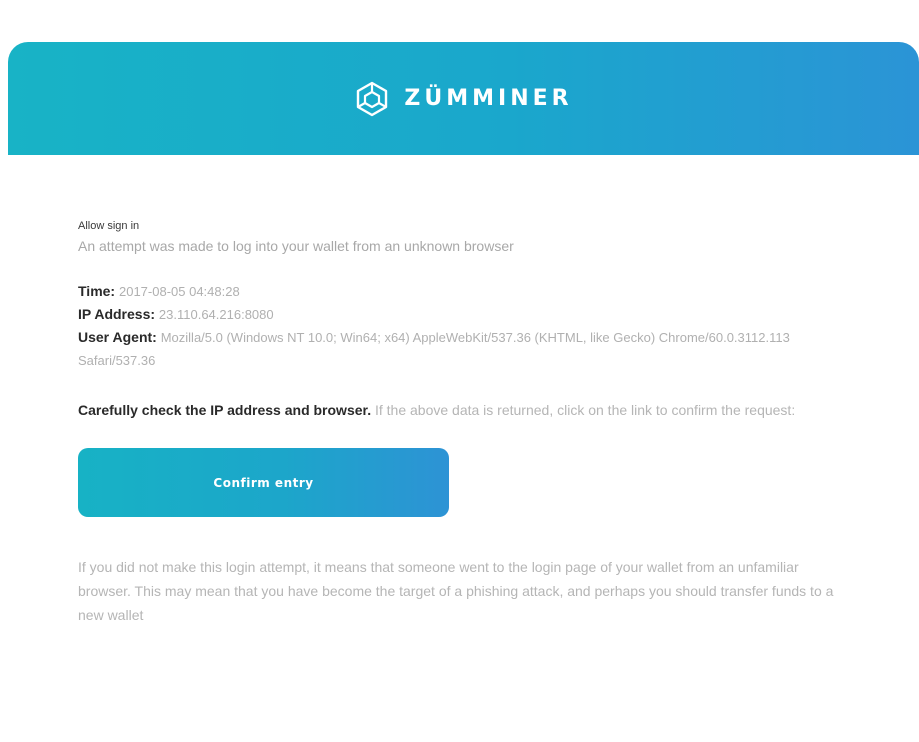 The height and width of the screenshot is (742, 919). I want to click on confirm-entry-button: Confirm entry, so click(263, 482).